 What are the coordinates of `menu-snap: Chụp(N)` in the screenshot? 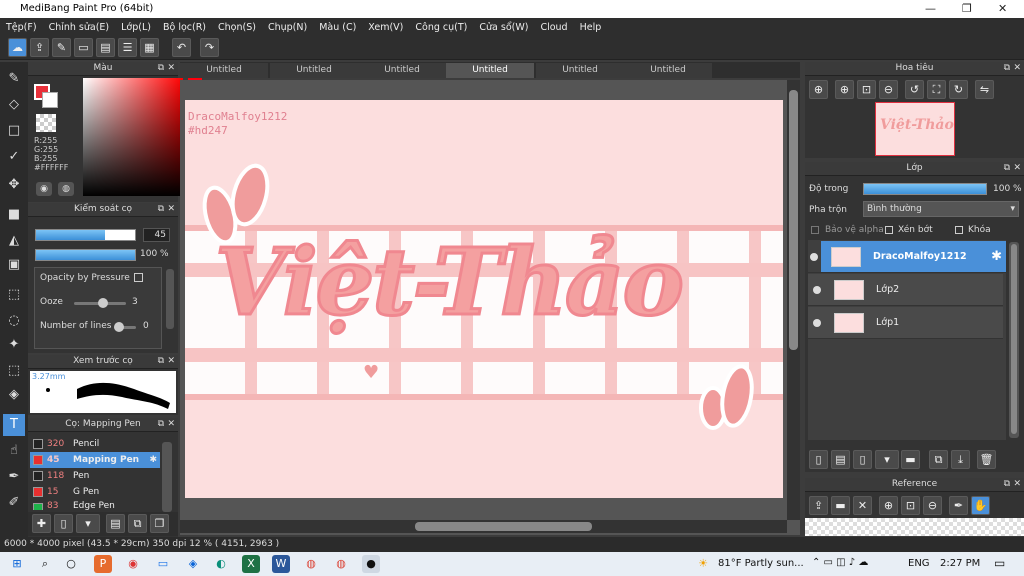 It's located at (287, 27).